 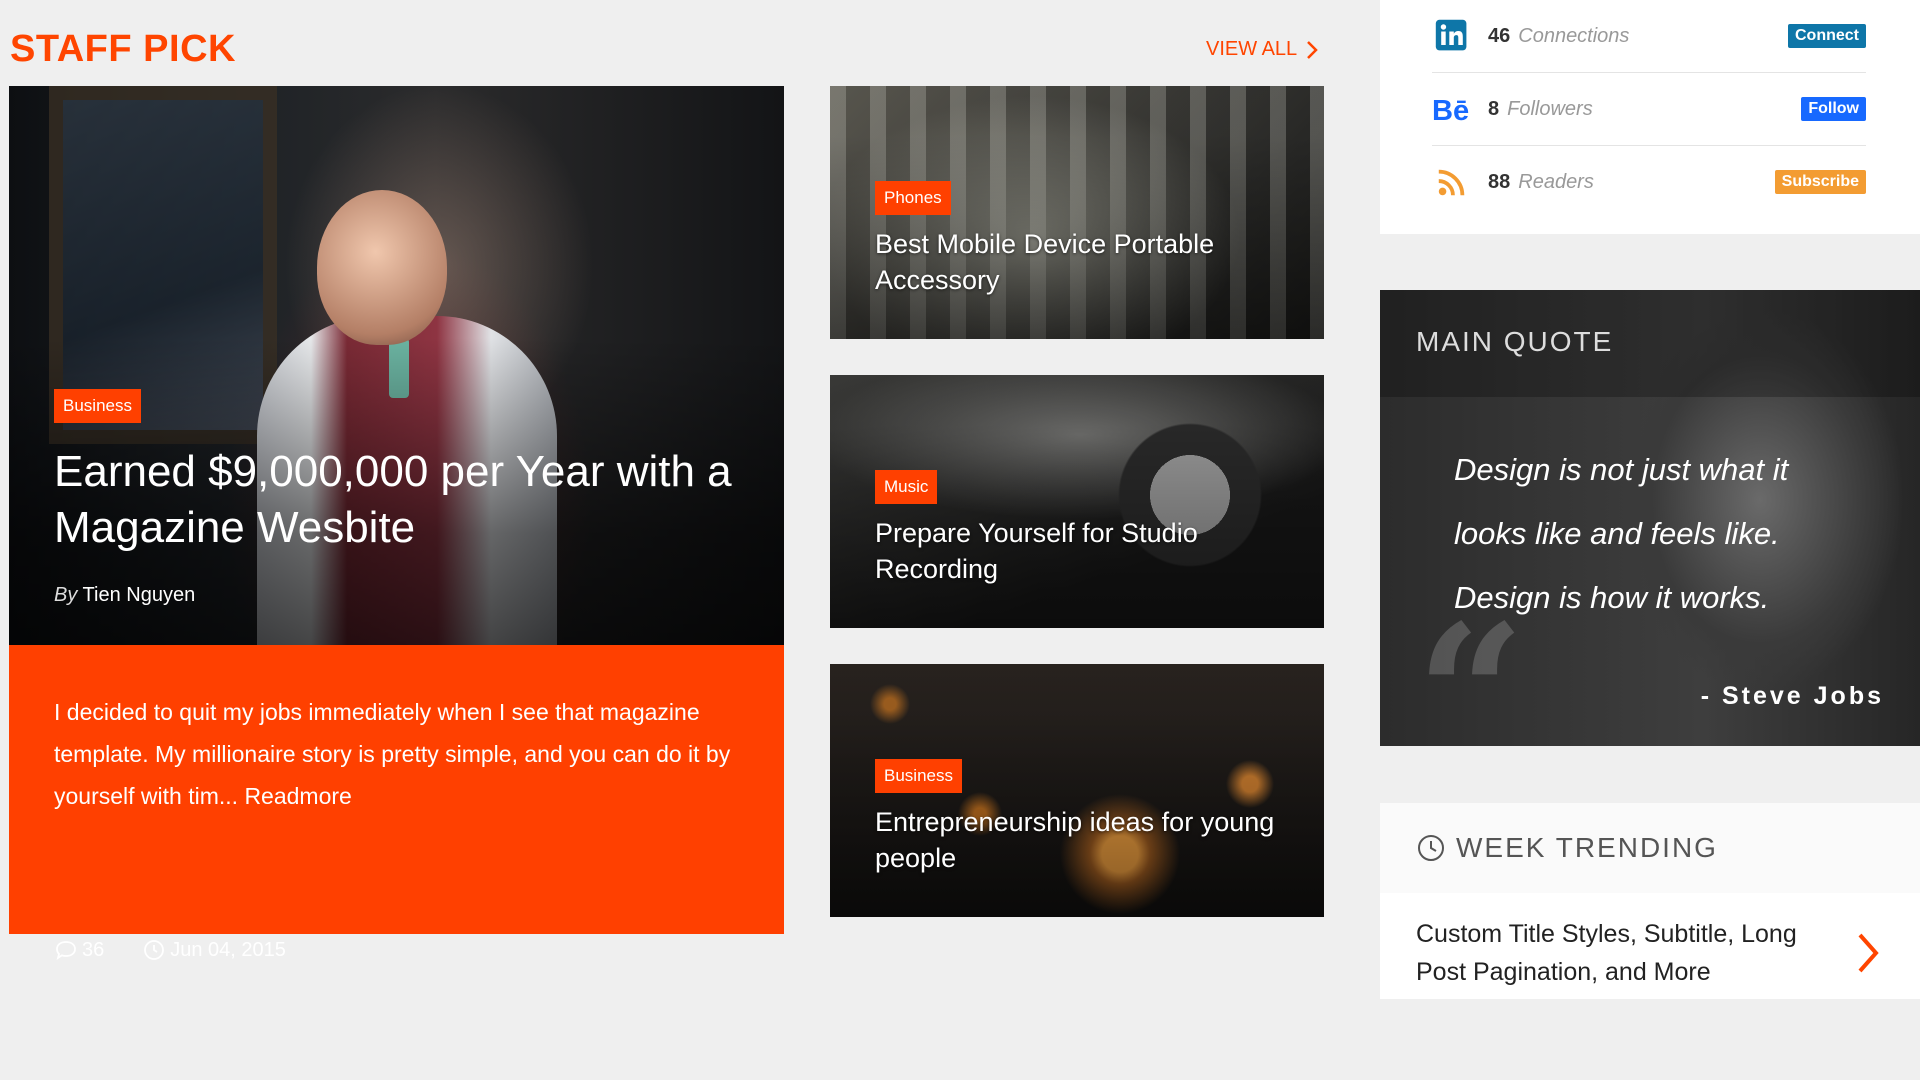 What do you see at coordinates (1085, 551) in the screenshot?
I see `card-title: Prepare Yourself for Studio Recording` at bounding box center [1085, 551].